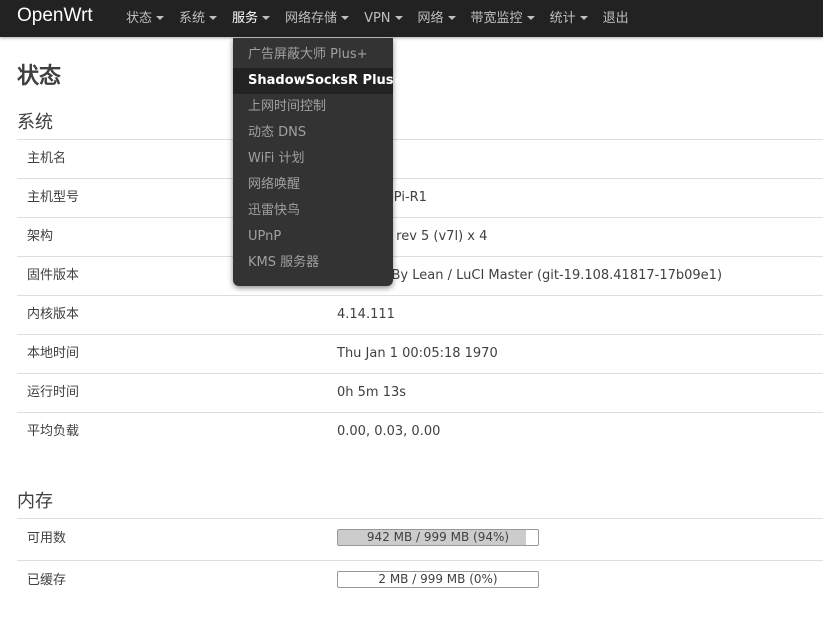 This screenshot has width=823, height=636. I want to click on menu-logout: 退出, so click(616, 18).